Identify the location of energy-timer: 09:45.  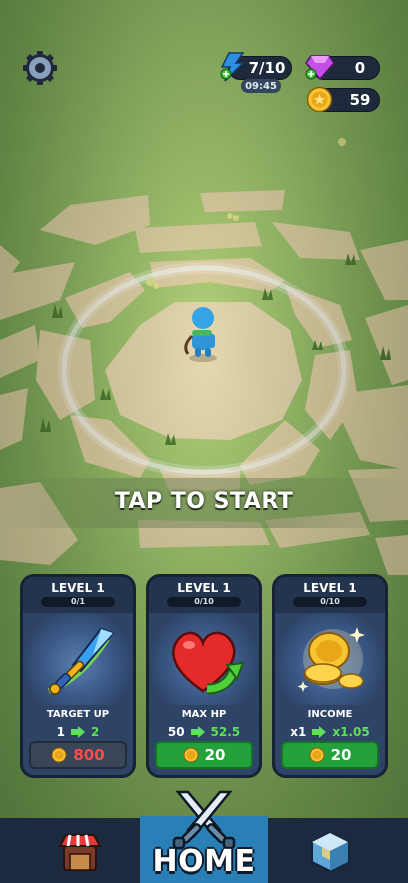
(261, 86).